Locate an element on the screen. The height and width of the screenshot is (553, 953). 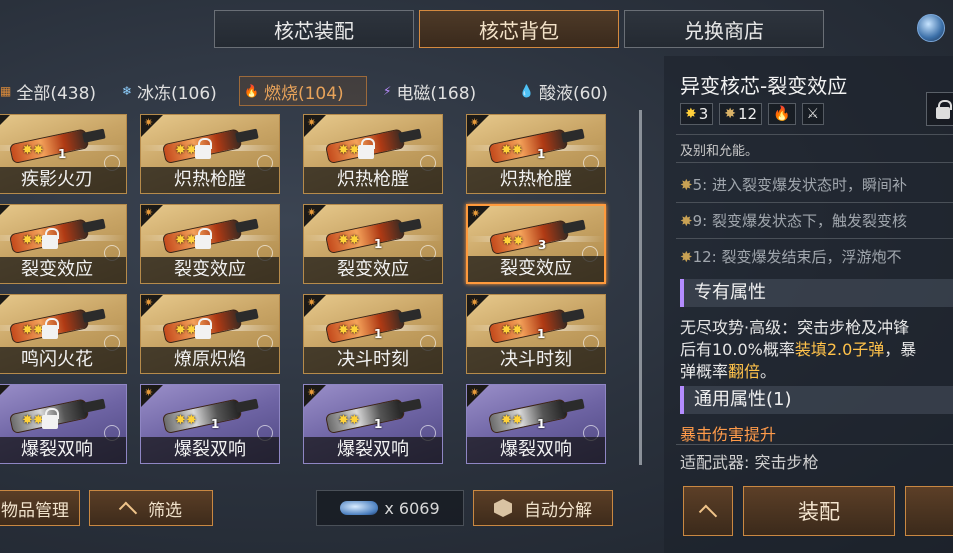
equip-button: 装配 is located at coordinates (819, 511).